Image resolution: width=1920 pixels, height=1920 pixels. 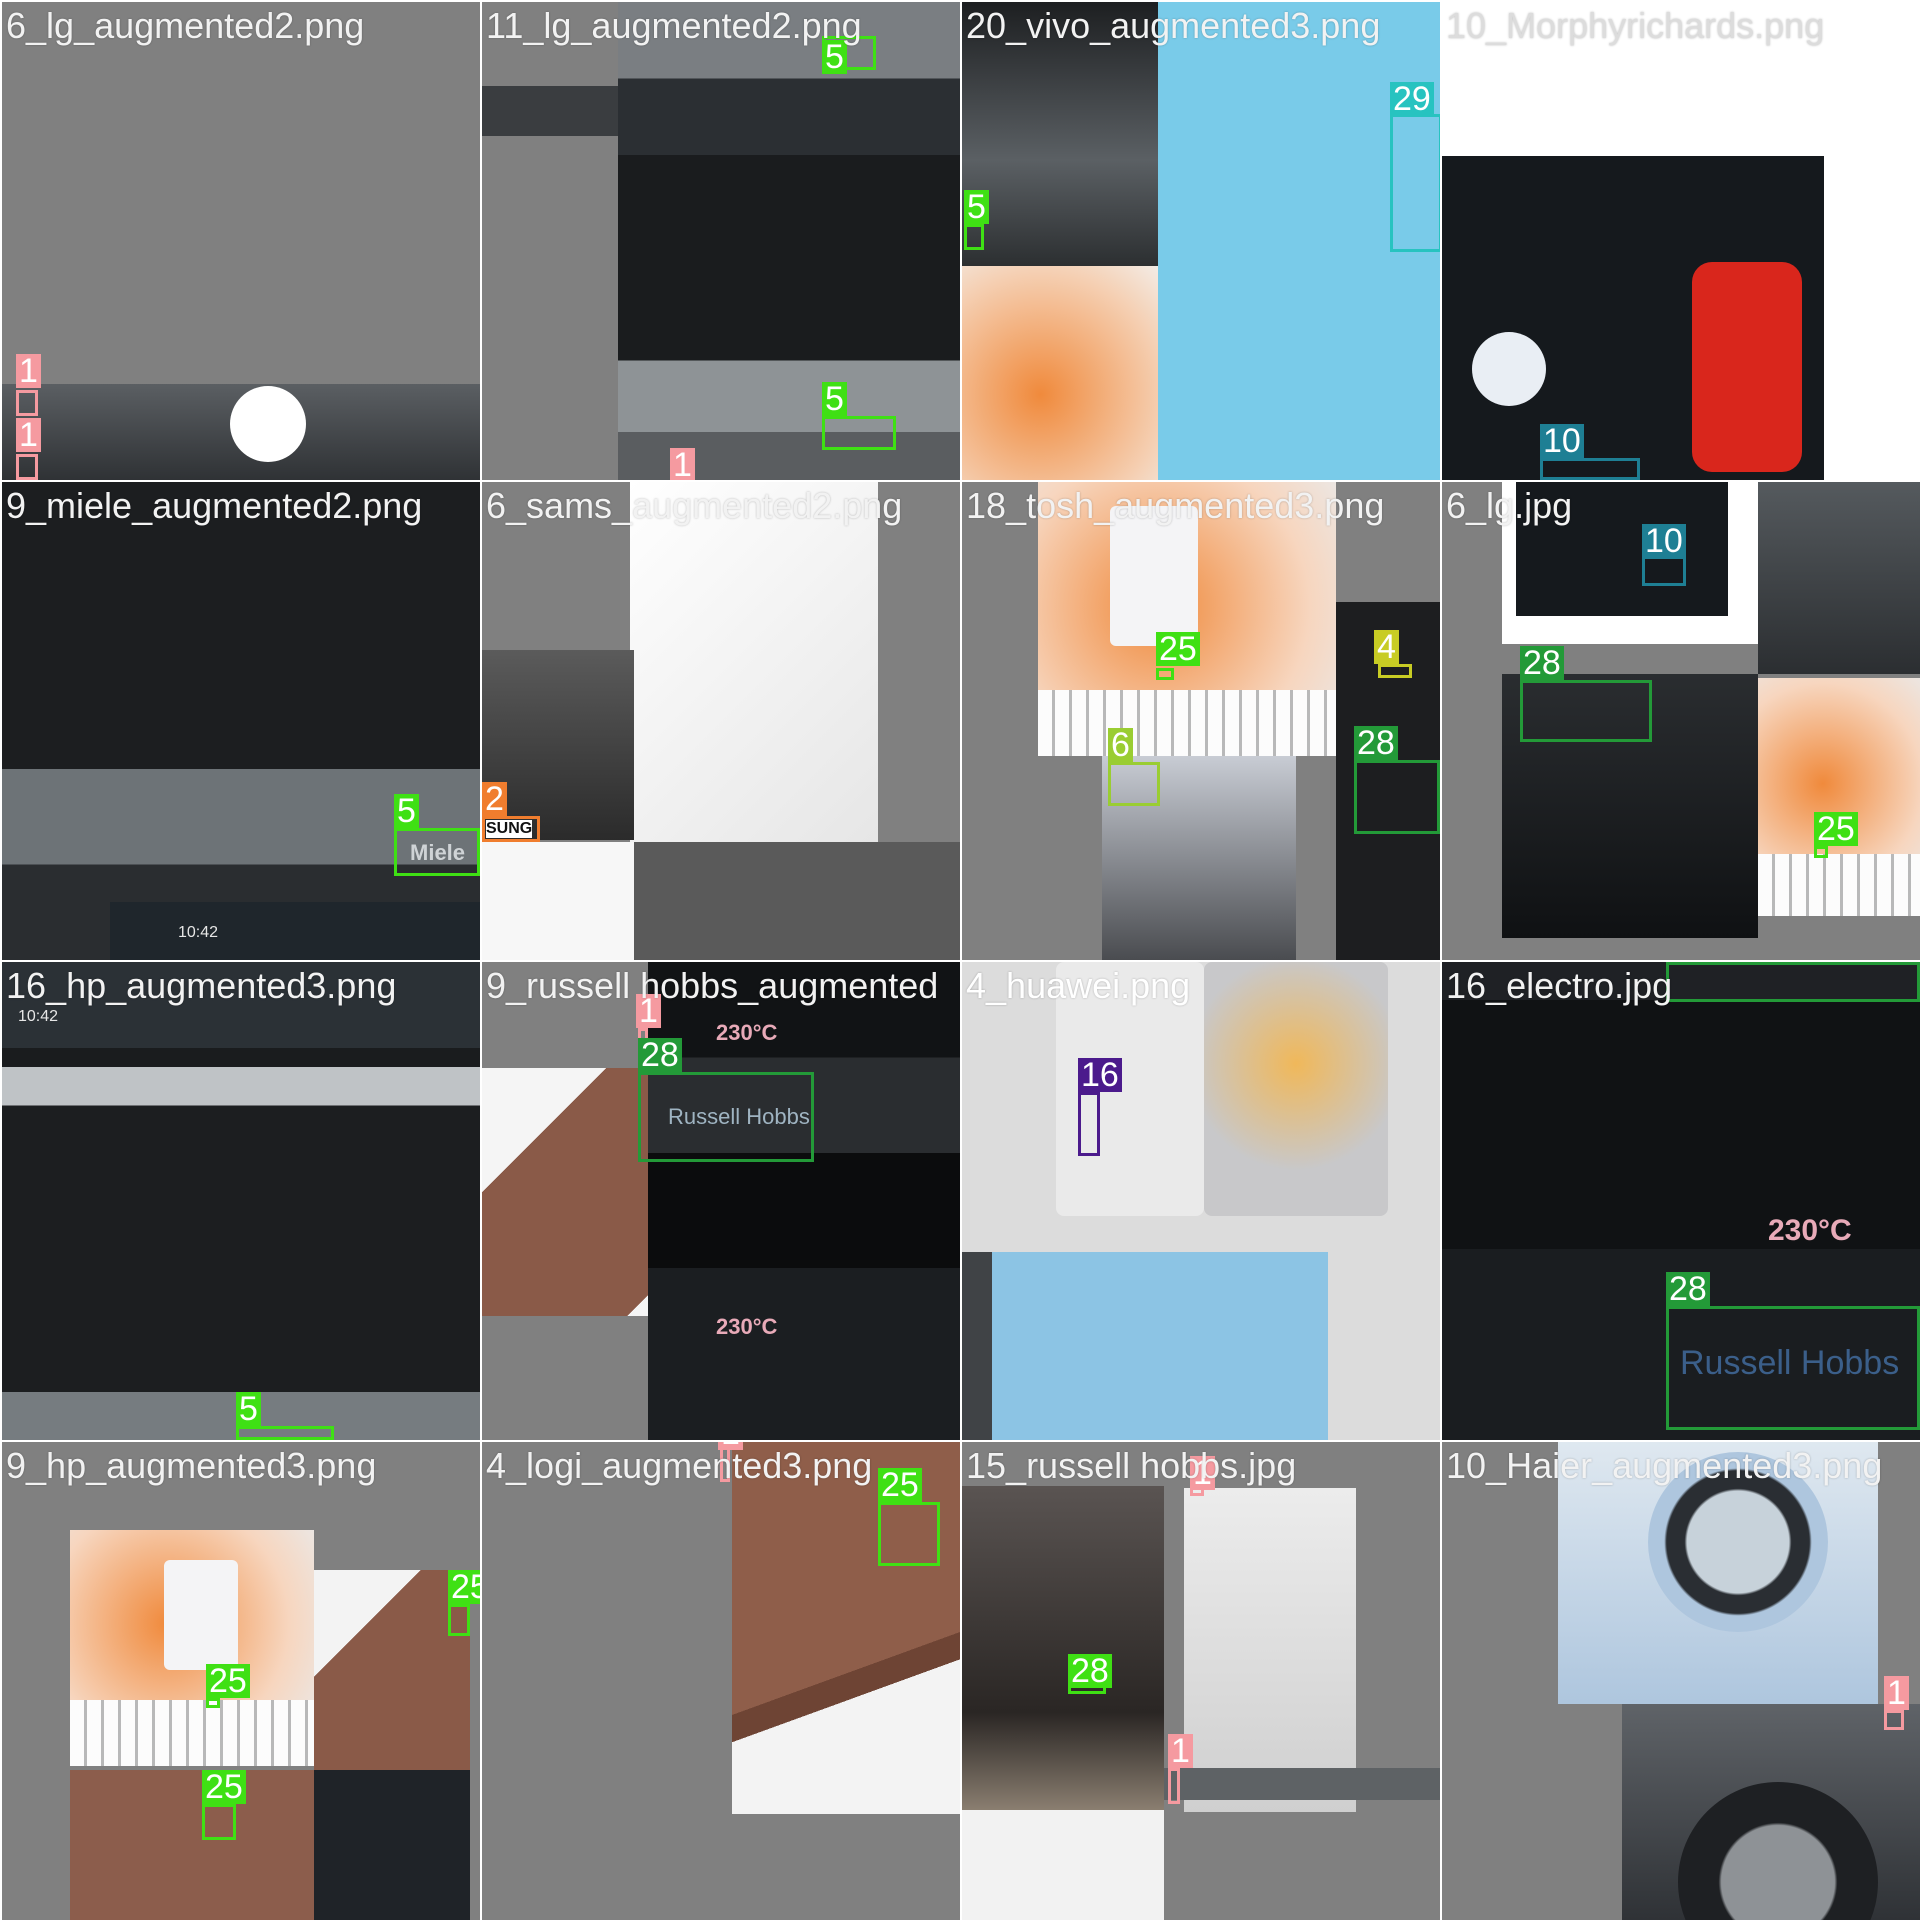 I want to click on tile-title: 18_tosh_augmented3.png, so click(x=1175, y=505).